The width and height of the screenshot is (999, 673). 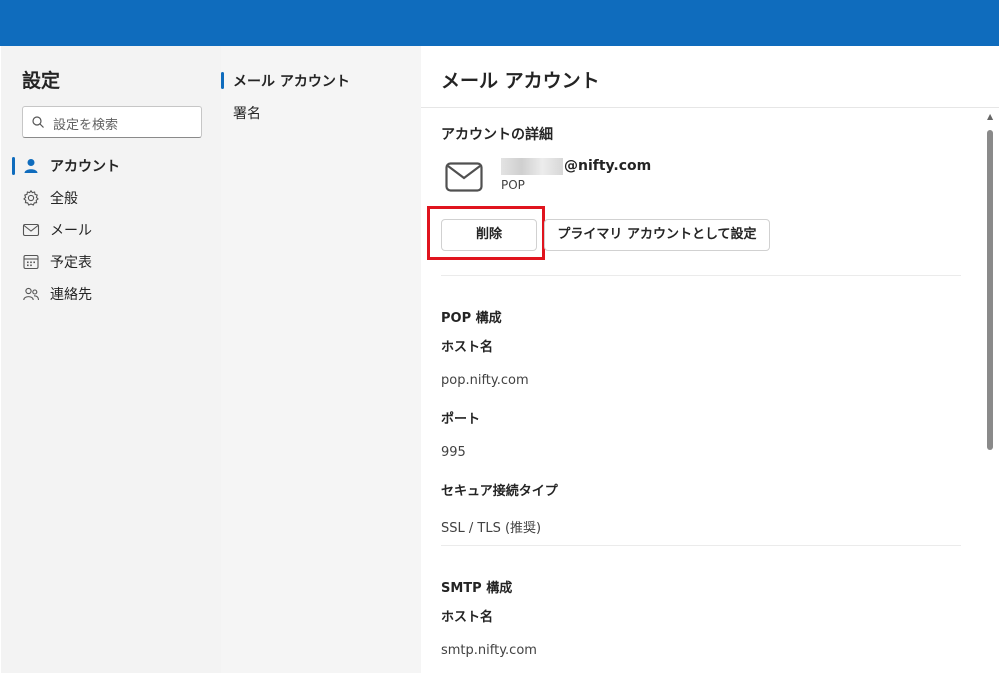 What do you see at coordinates (532, 166) in the screenshot?
I see `redacted-username` at bounding box center [532, 166].